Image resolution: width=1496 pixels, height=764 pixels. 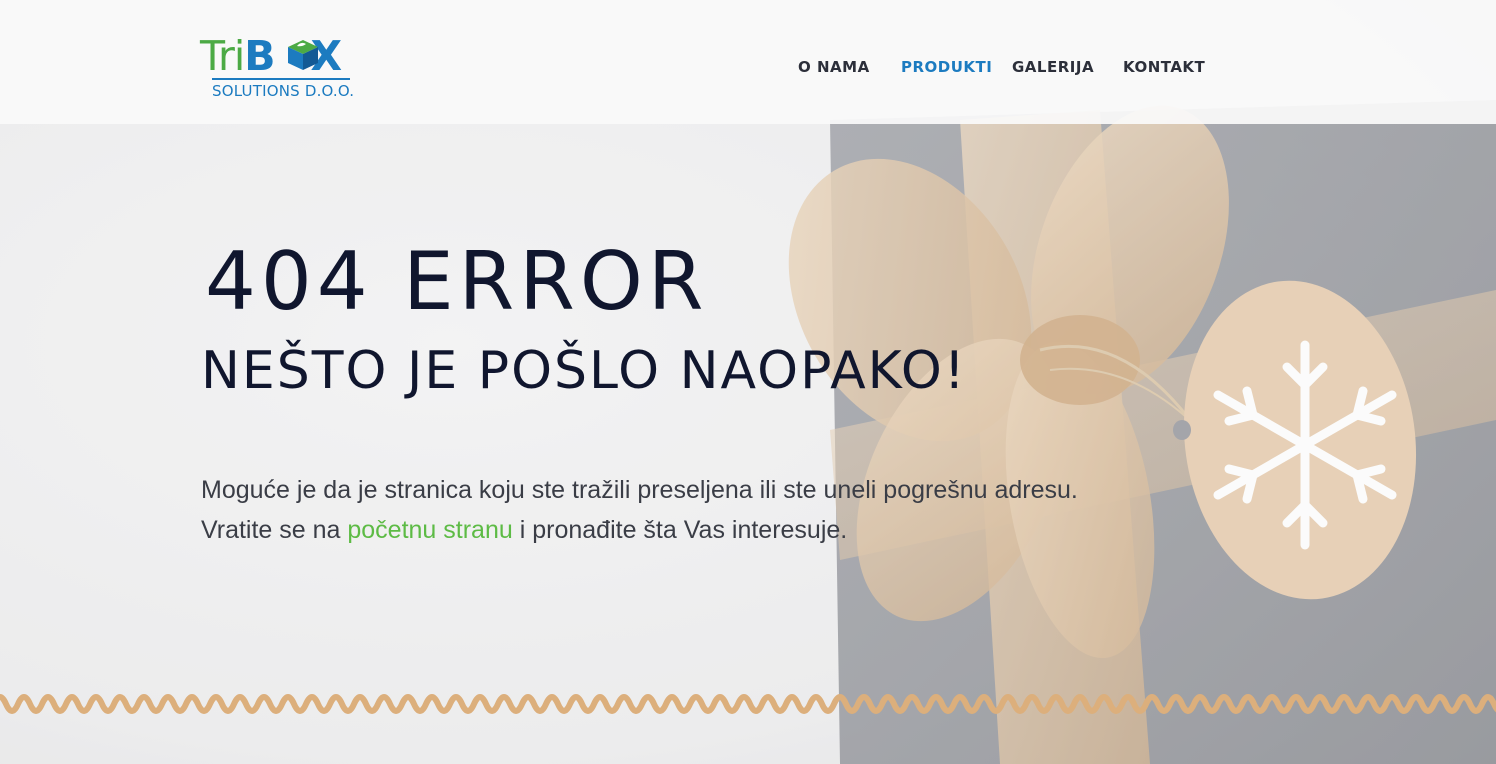 What do you see at coordinates (457, 281) in the screenshot?
I see `error-title: 404 ERROR` at bounding box center [457, 281].